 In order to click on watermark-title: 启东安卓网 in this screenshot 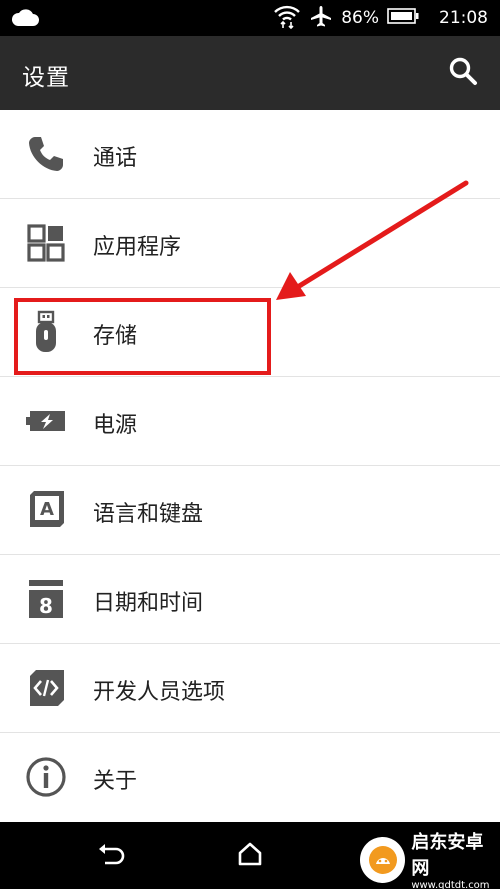, I will do `click(447, 855)`.